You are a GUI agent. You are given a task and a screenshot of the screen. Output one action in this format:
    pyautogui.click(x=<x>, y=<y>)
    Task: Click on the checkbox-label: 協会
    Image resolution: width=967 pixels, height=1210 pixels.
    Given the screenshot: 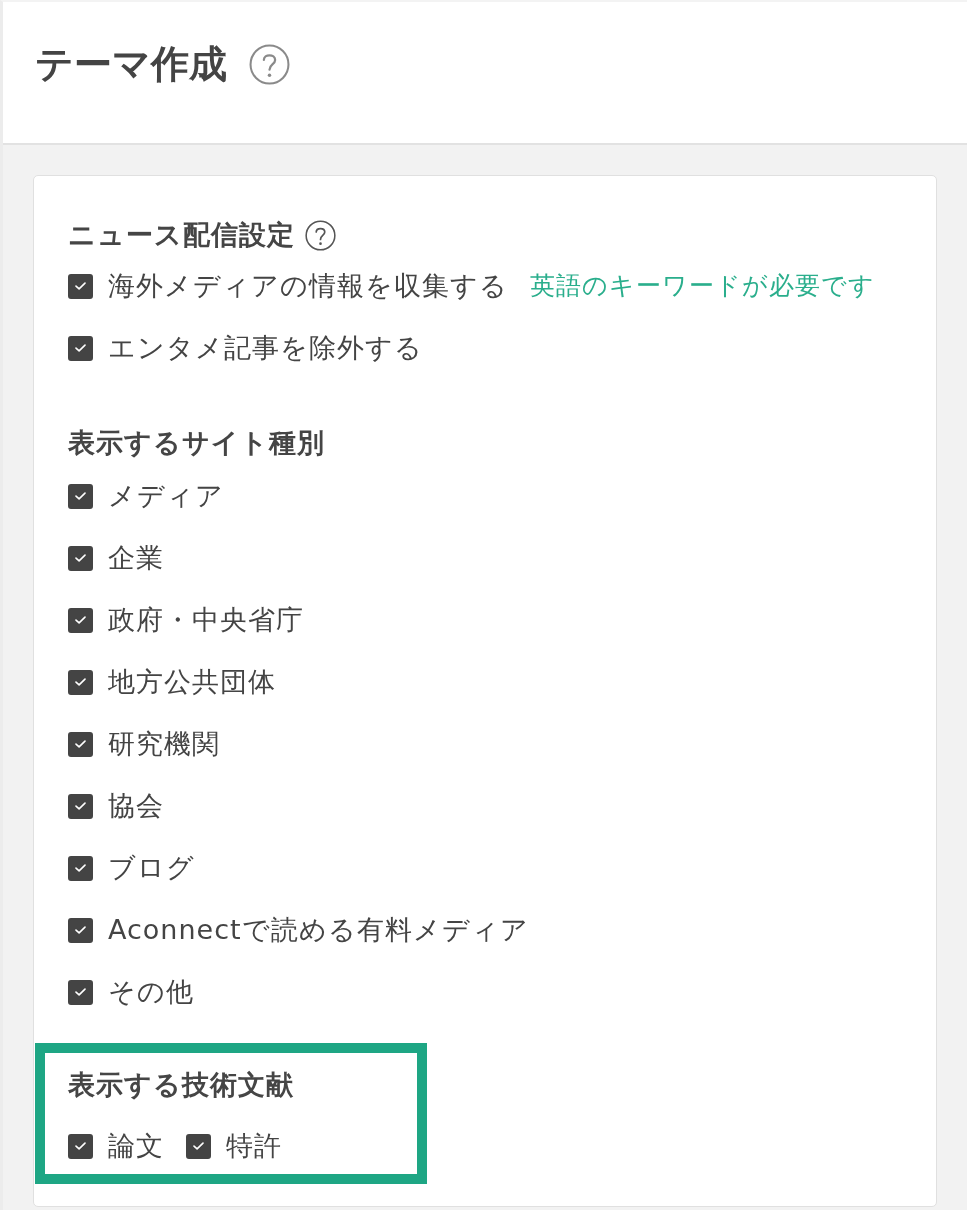 What is the action you would take?
    pyautogui.click(x=136, y=806)
    